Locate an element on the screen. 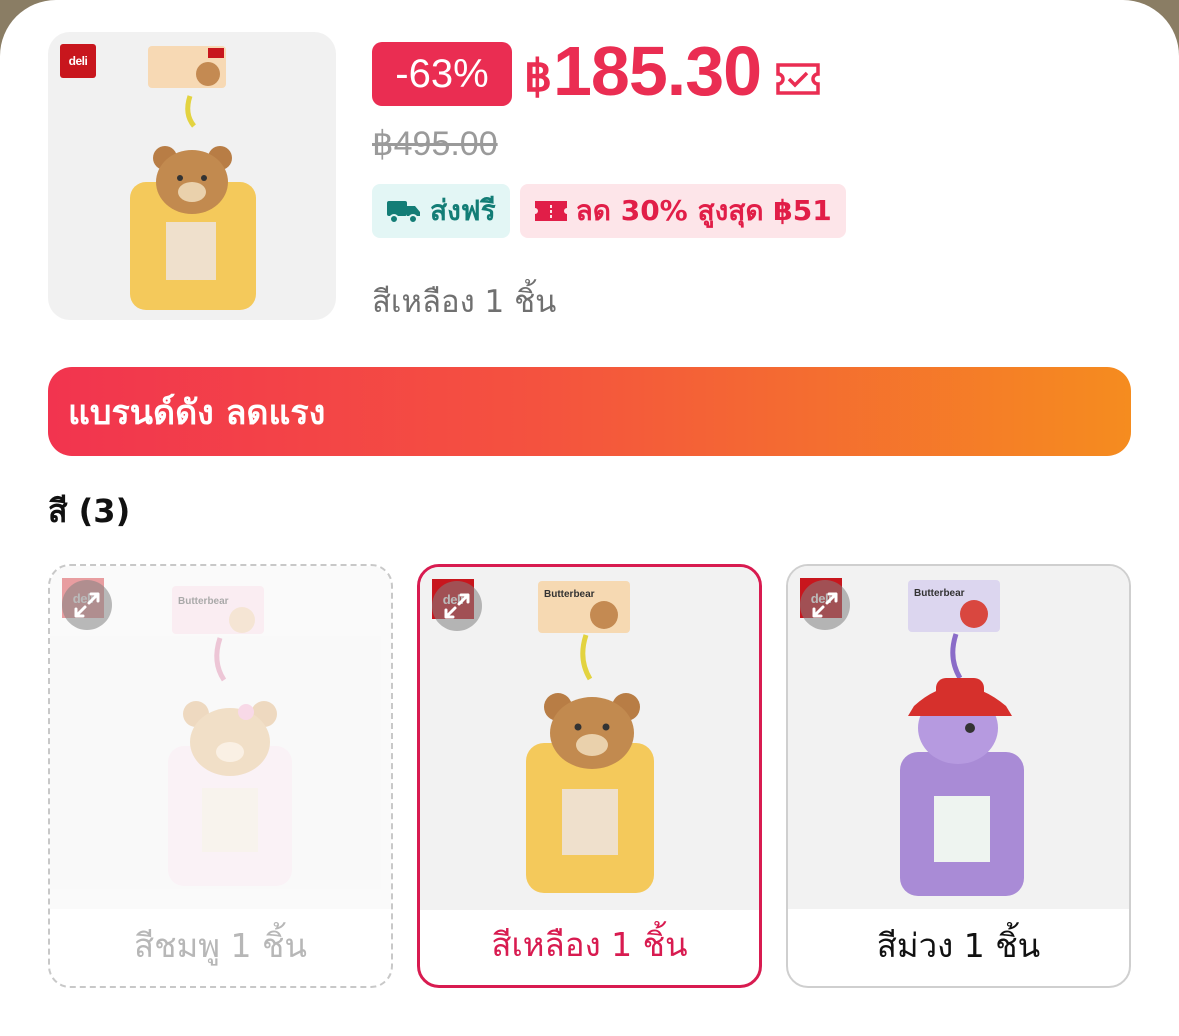 The height and width of the screenshot is (1036, 1179). price-row: -63% ฿185.30 is located at coordinates (596, 72).